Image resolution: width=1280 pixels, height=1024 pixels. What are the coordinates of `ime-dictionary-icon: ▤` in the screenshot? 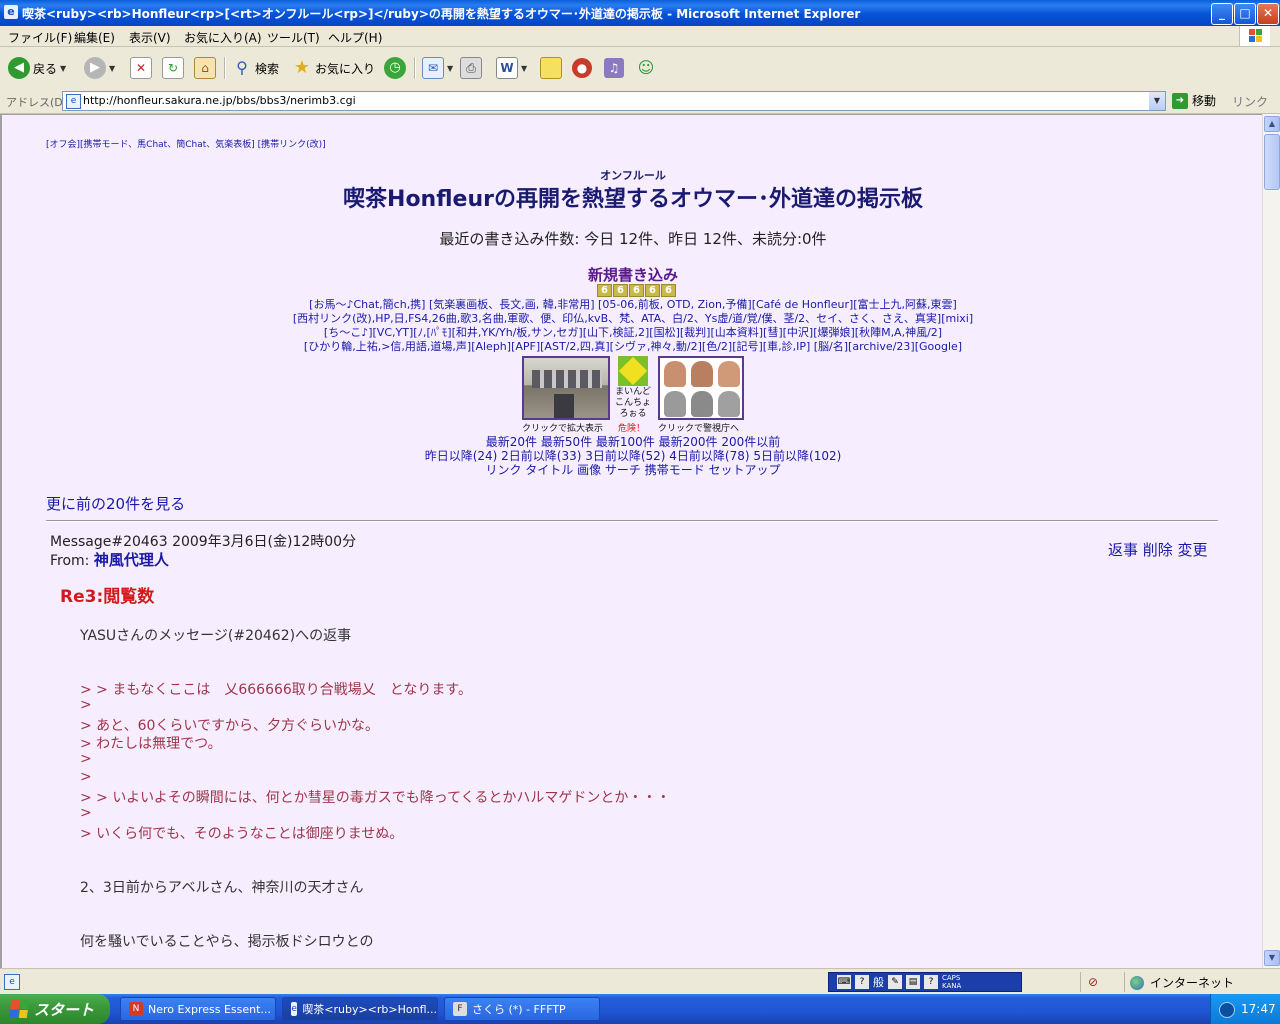 It's located at (913, 982).